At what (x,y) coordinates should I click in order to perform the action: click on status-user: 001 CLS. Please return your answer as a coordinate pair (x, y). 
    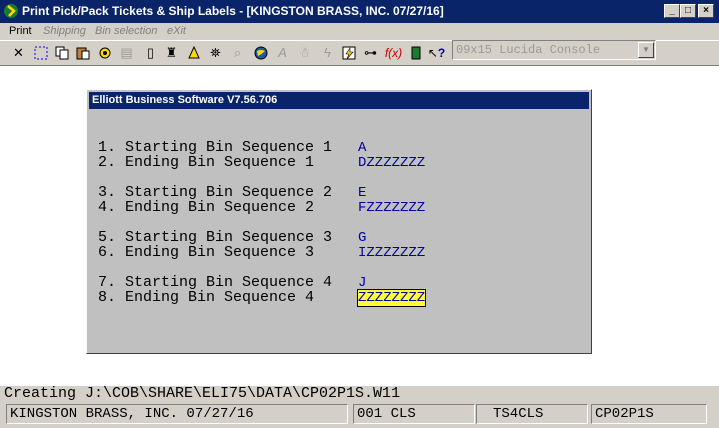
    Looking at the image, I should click on (414, 414).